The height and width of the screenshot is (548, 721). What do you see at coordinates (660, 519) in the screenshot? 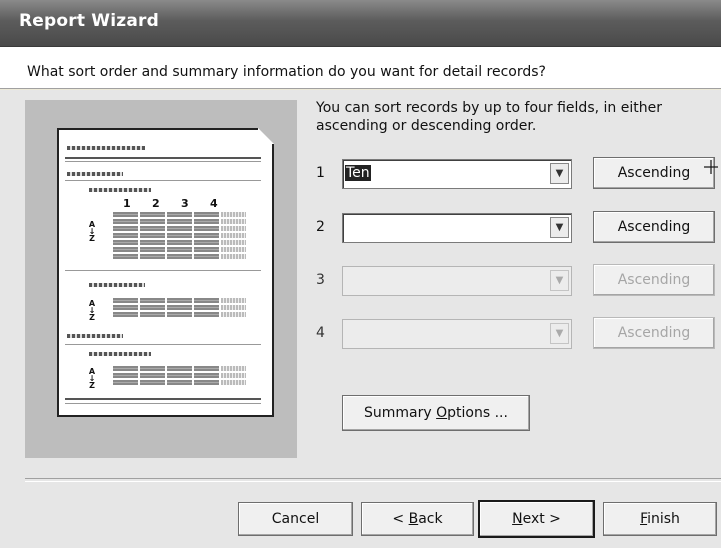
I see `finish-button: Finish` at bounding box center [660, 519].